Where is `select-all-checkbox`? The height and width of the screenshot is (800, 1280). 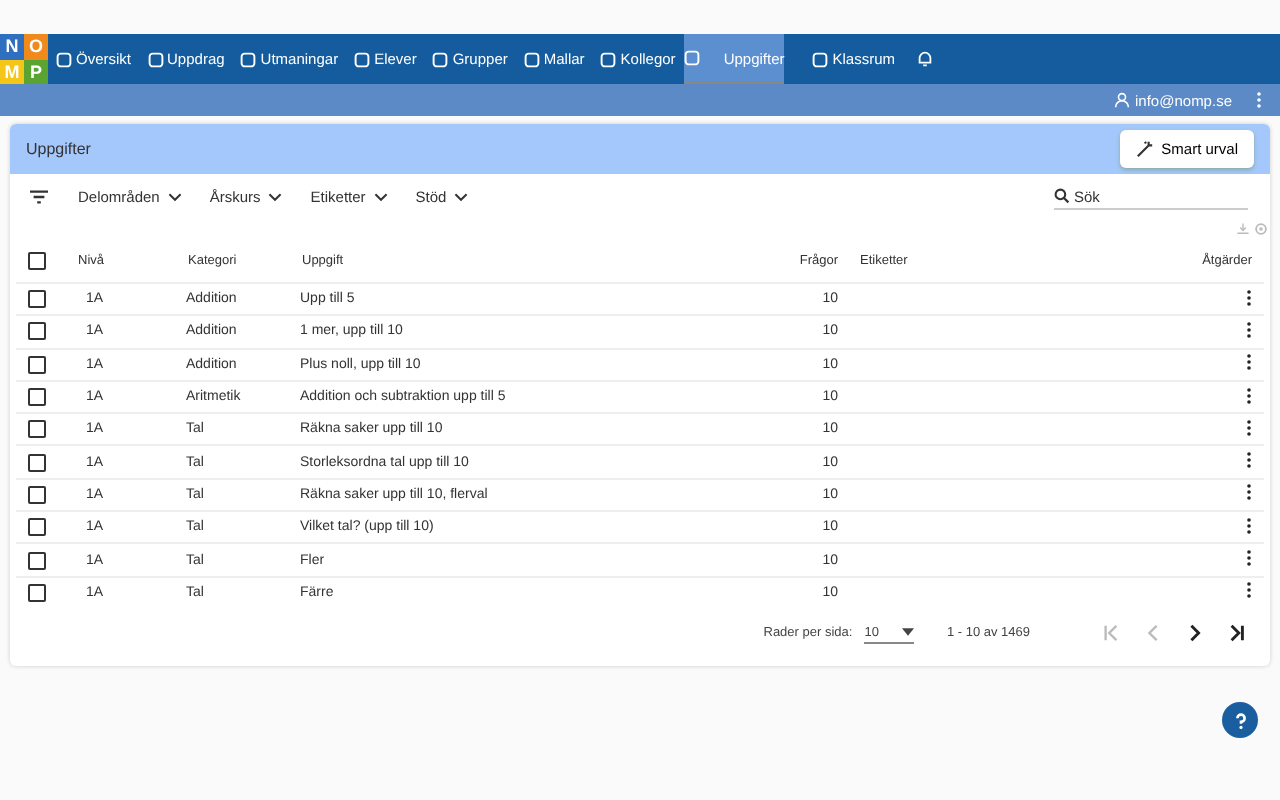 select-all-checkbox is located at coordinates (37, 260).